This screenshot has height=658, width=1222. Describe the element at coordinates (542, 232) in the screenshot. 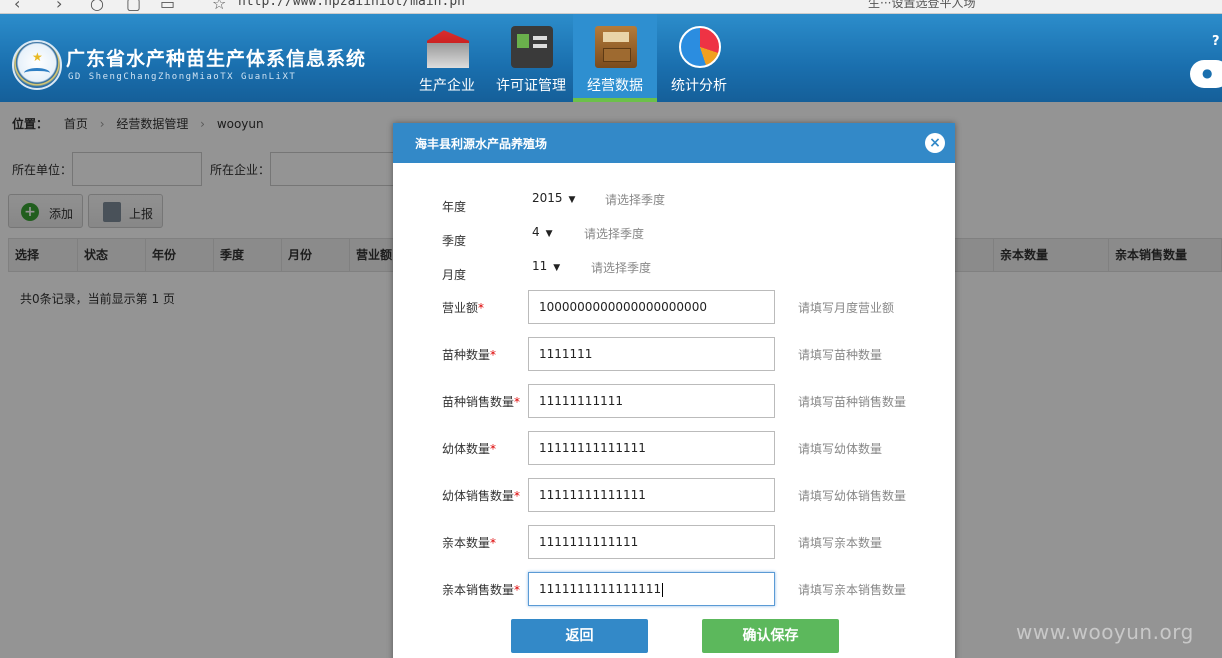

I see `quarter-select: 4 ▼` at that location.